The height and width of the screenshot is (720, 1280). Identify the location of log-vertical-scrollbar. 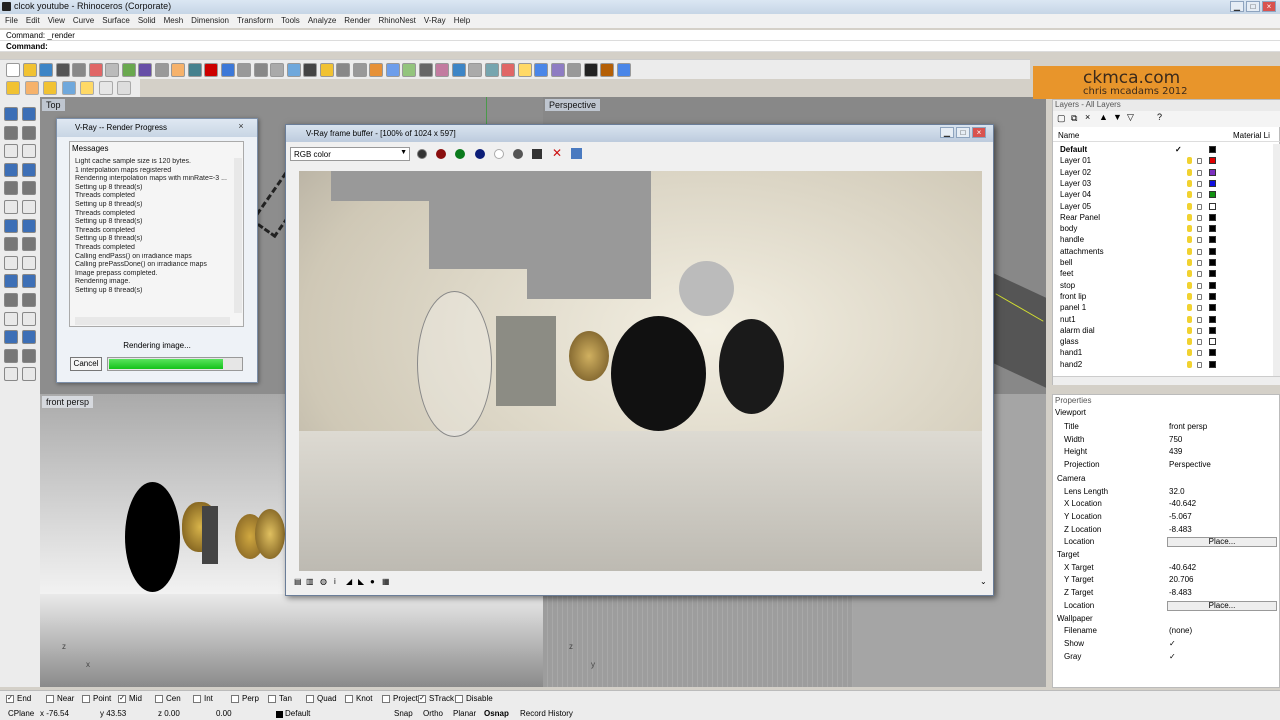
(238, 235).